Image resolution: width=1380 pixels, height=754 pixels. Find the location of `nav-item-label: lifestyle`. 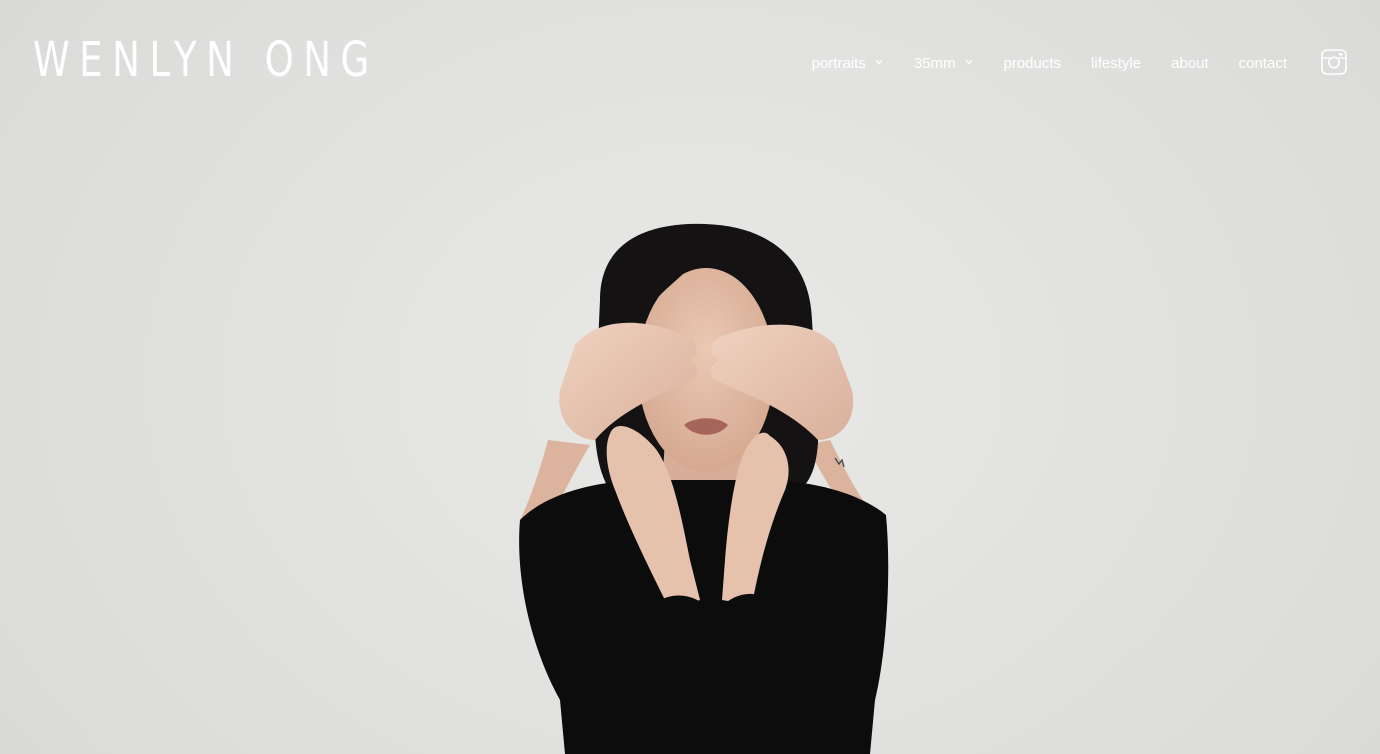

nav-item-label: lifestyle is located at coordinates (1116, 63).